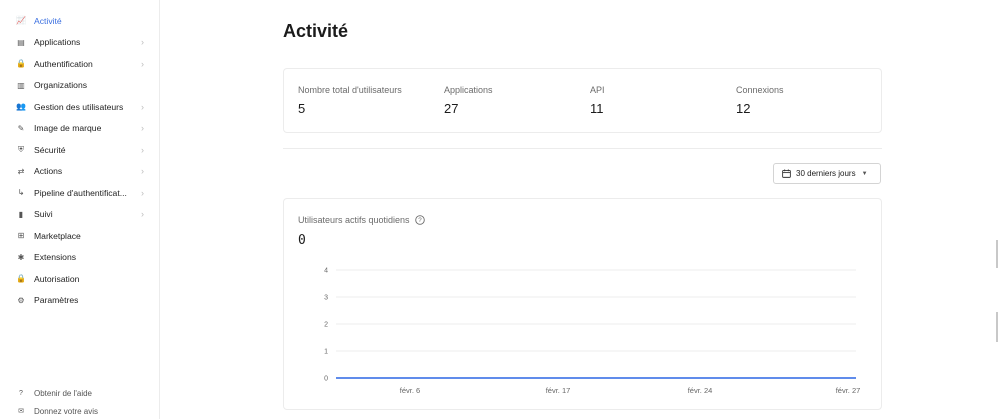  What do you see at coordinates (21, 257) in the screenshot?
I see `extensions-icon: ✱` at bounding box center [21, 257].